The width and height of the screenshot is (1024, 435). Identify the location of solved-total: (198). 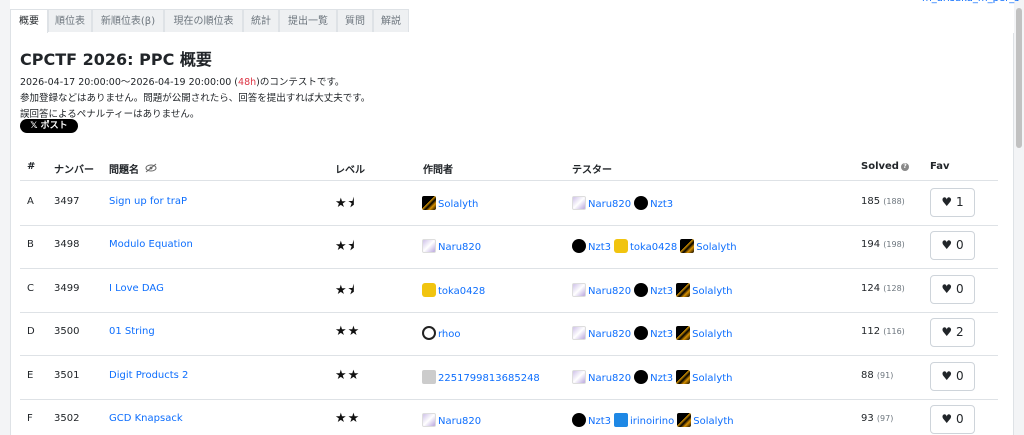
(894, 244).